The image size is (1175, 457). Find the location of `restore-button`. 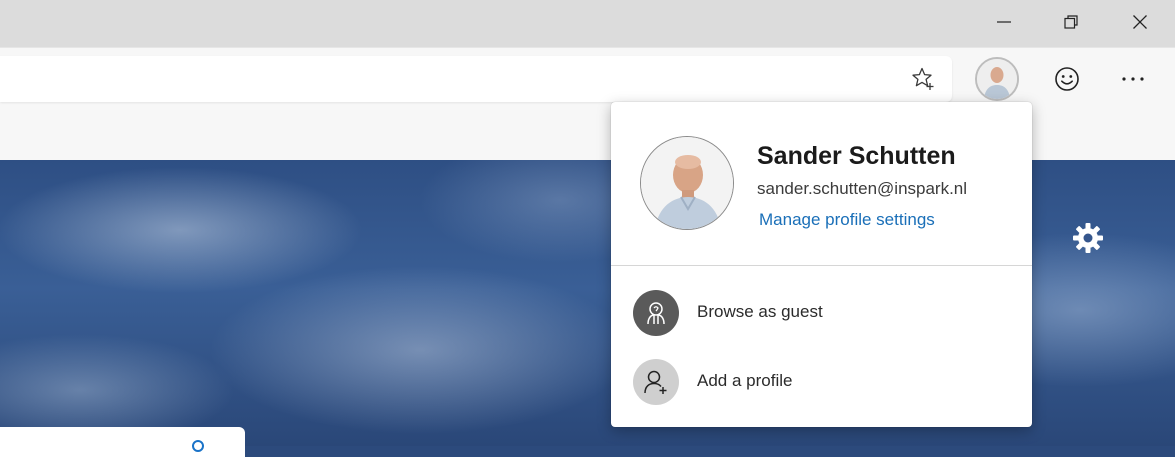

restore-button is located at coordinates (1071, 22).